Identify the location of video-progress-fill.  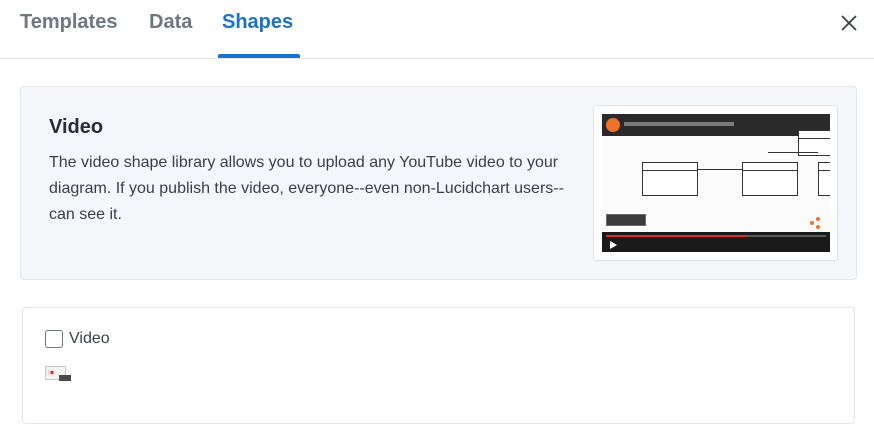
(676, 236).